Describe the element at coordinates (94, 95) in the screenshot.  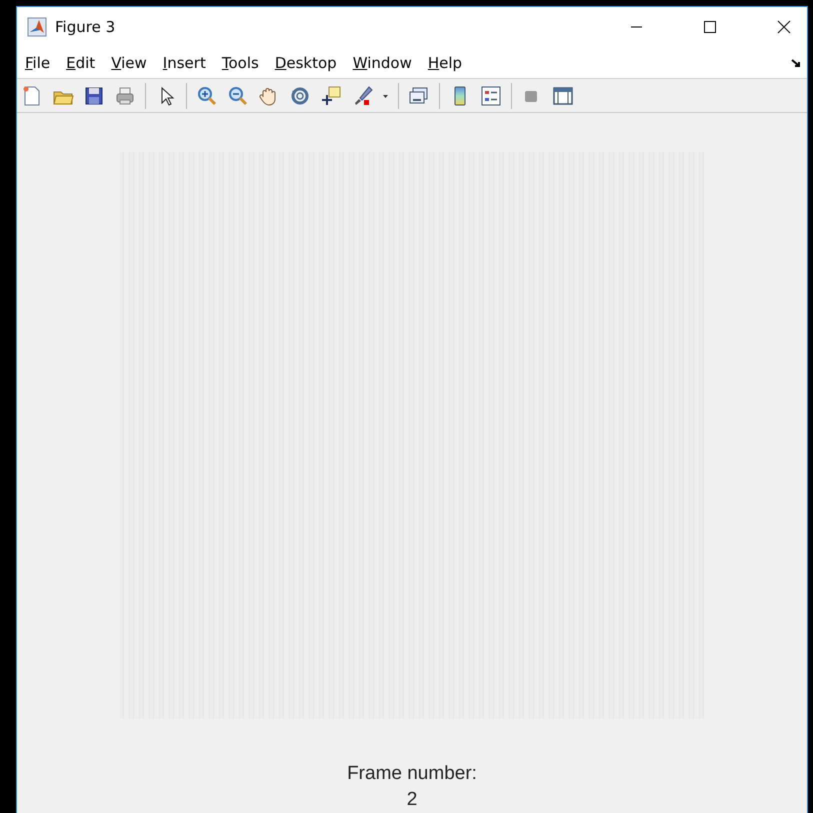
I see `save-icon` at that location.